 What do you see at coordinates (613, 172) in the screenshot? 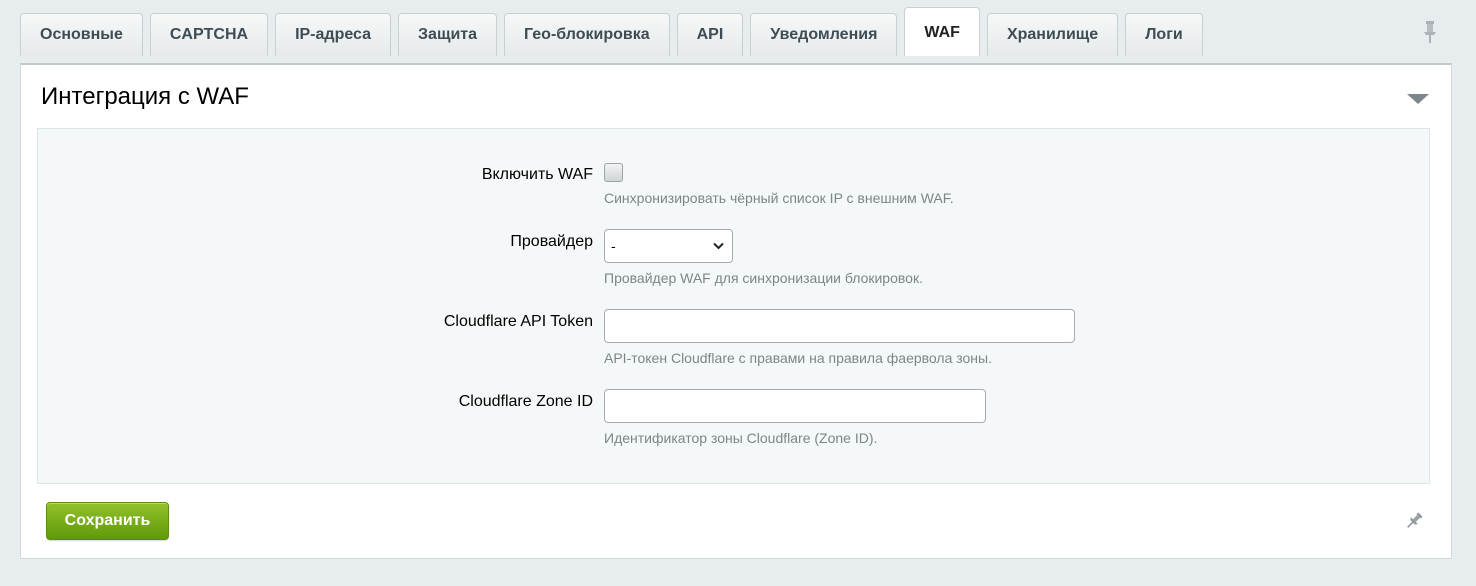
I see `enable-waf-checkbox` at bounding box center [613, 172].